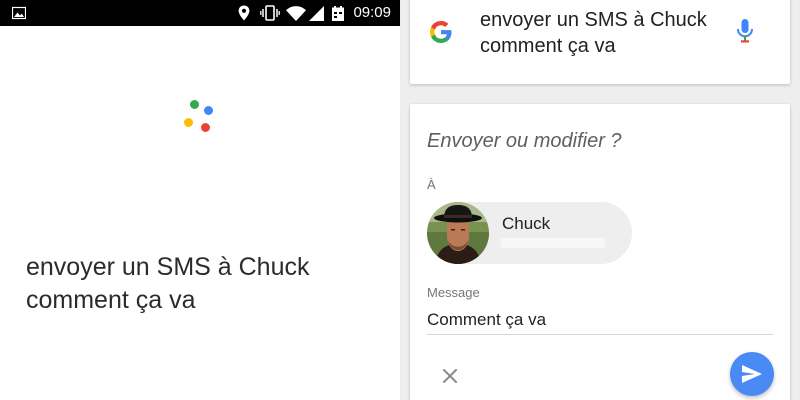  I want to click on recipient-chip: Chuck, so click(529, 233).